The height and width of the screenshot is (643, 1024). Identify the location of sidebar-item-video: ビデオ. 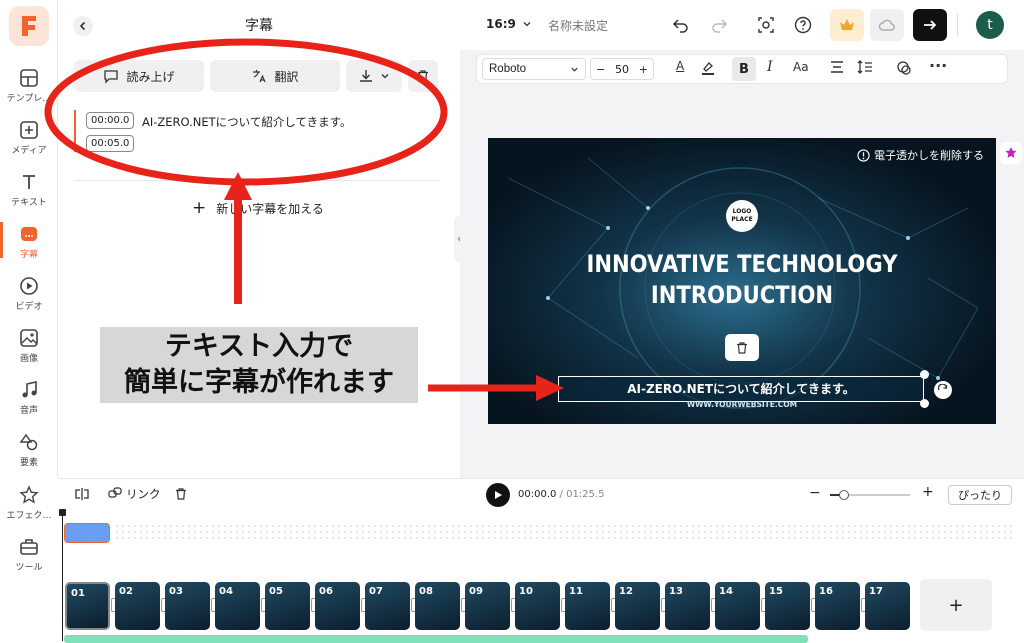
(29, 294).